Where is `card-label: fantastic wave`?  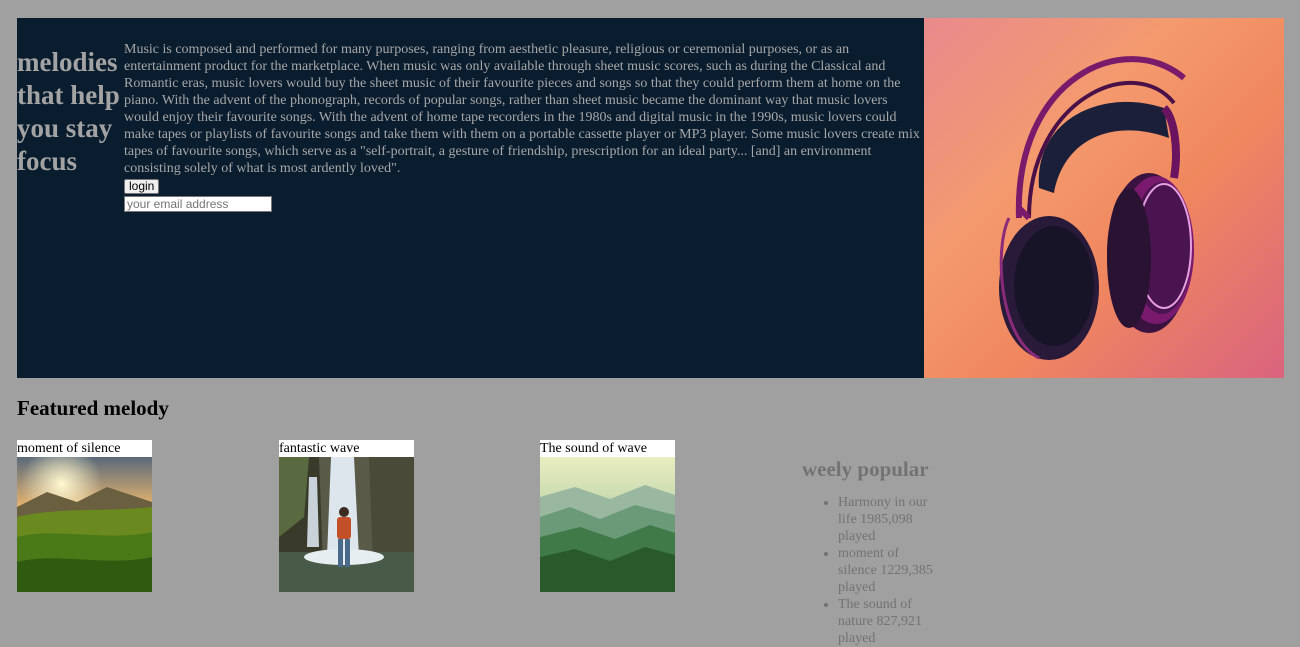 card-label: fantastic wave is located at coordinates (346, 448).